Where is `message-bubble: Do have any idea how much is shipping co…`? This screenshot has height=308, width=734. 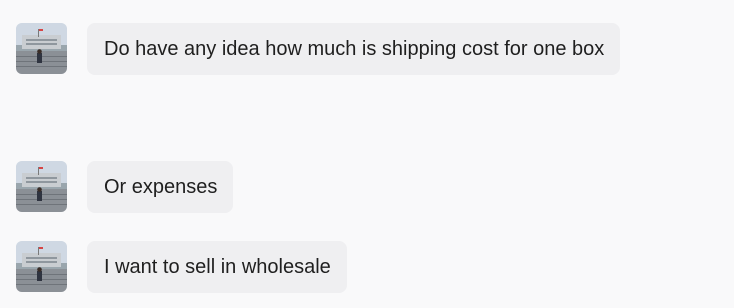
message-bubble: Do have any idea how much is shipping co… is located at coordinates (354, 49).